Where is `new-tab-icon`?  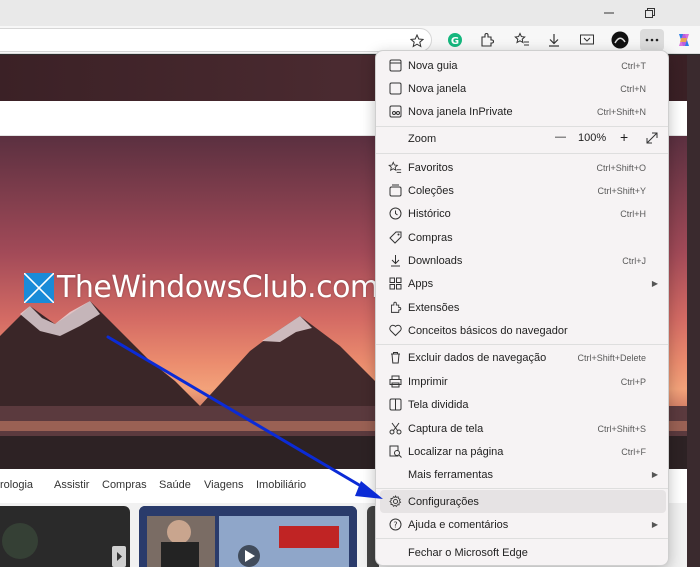 new-tab-icon is located at coordinates (395, 66).